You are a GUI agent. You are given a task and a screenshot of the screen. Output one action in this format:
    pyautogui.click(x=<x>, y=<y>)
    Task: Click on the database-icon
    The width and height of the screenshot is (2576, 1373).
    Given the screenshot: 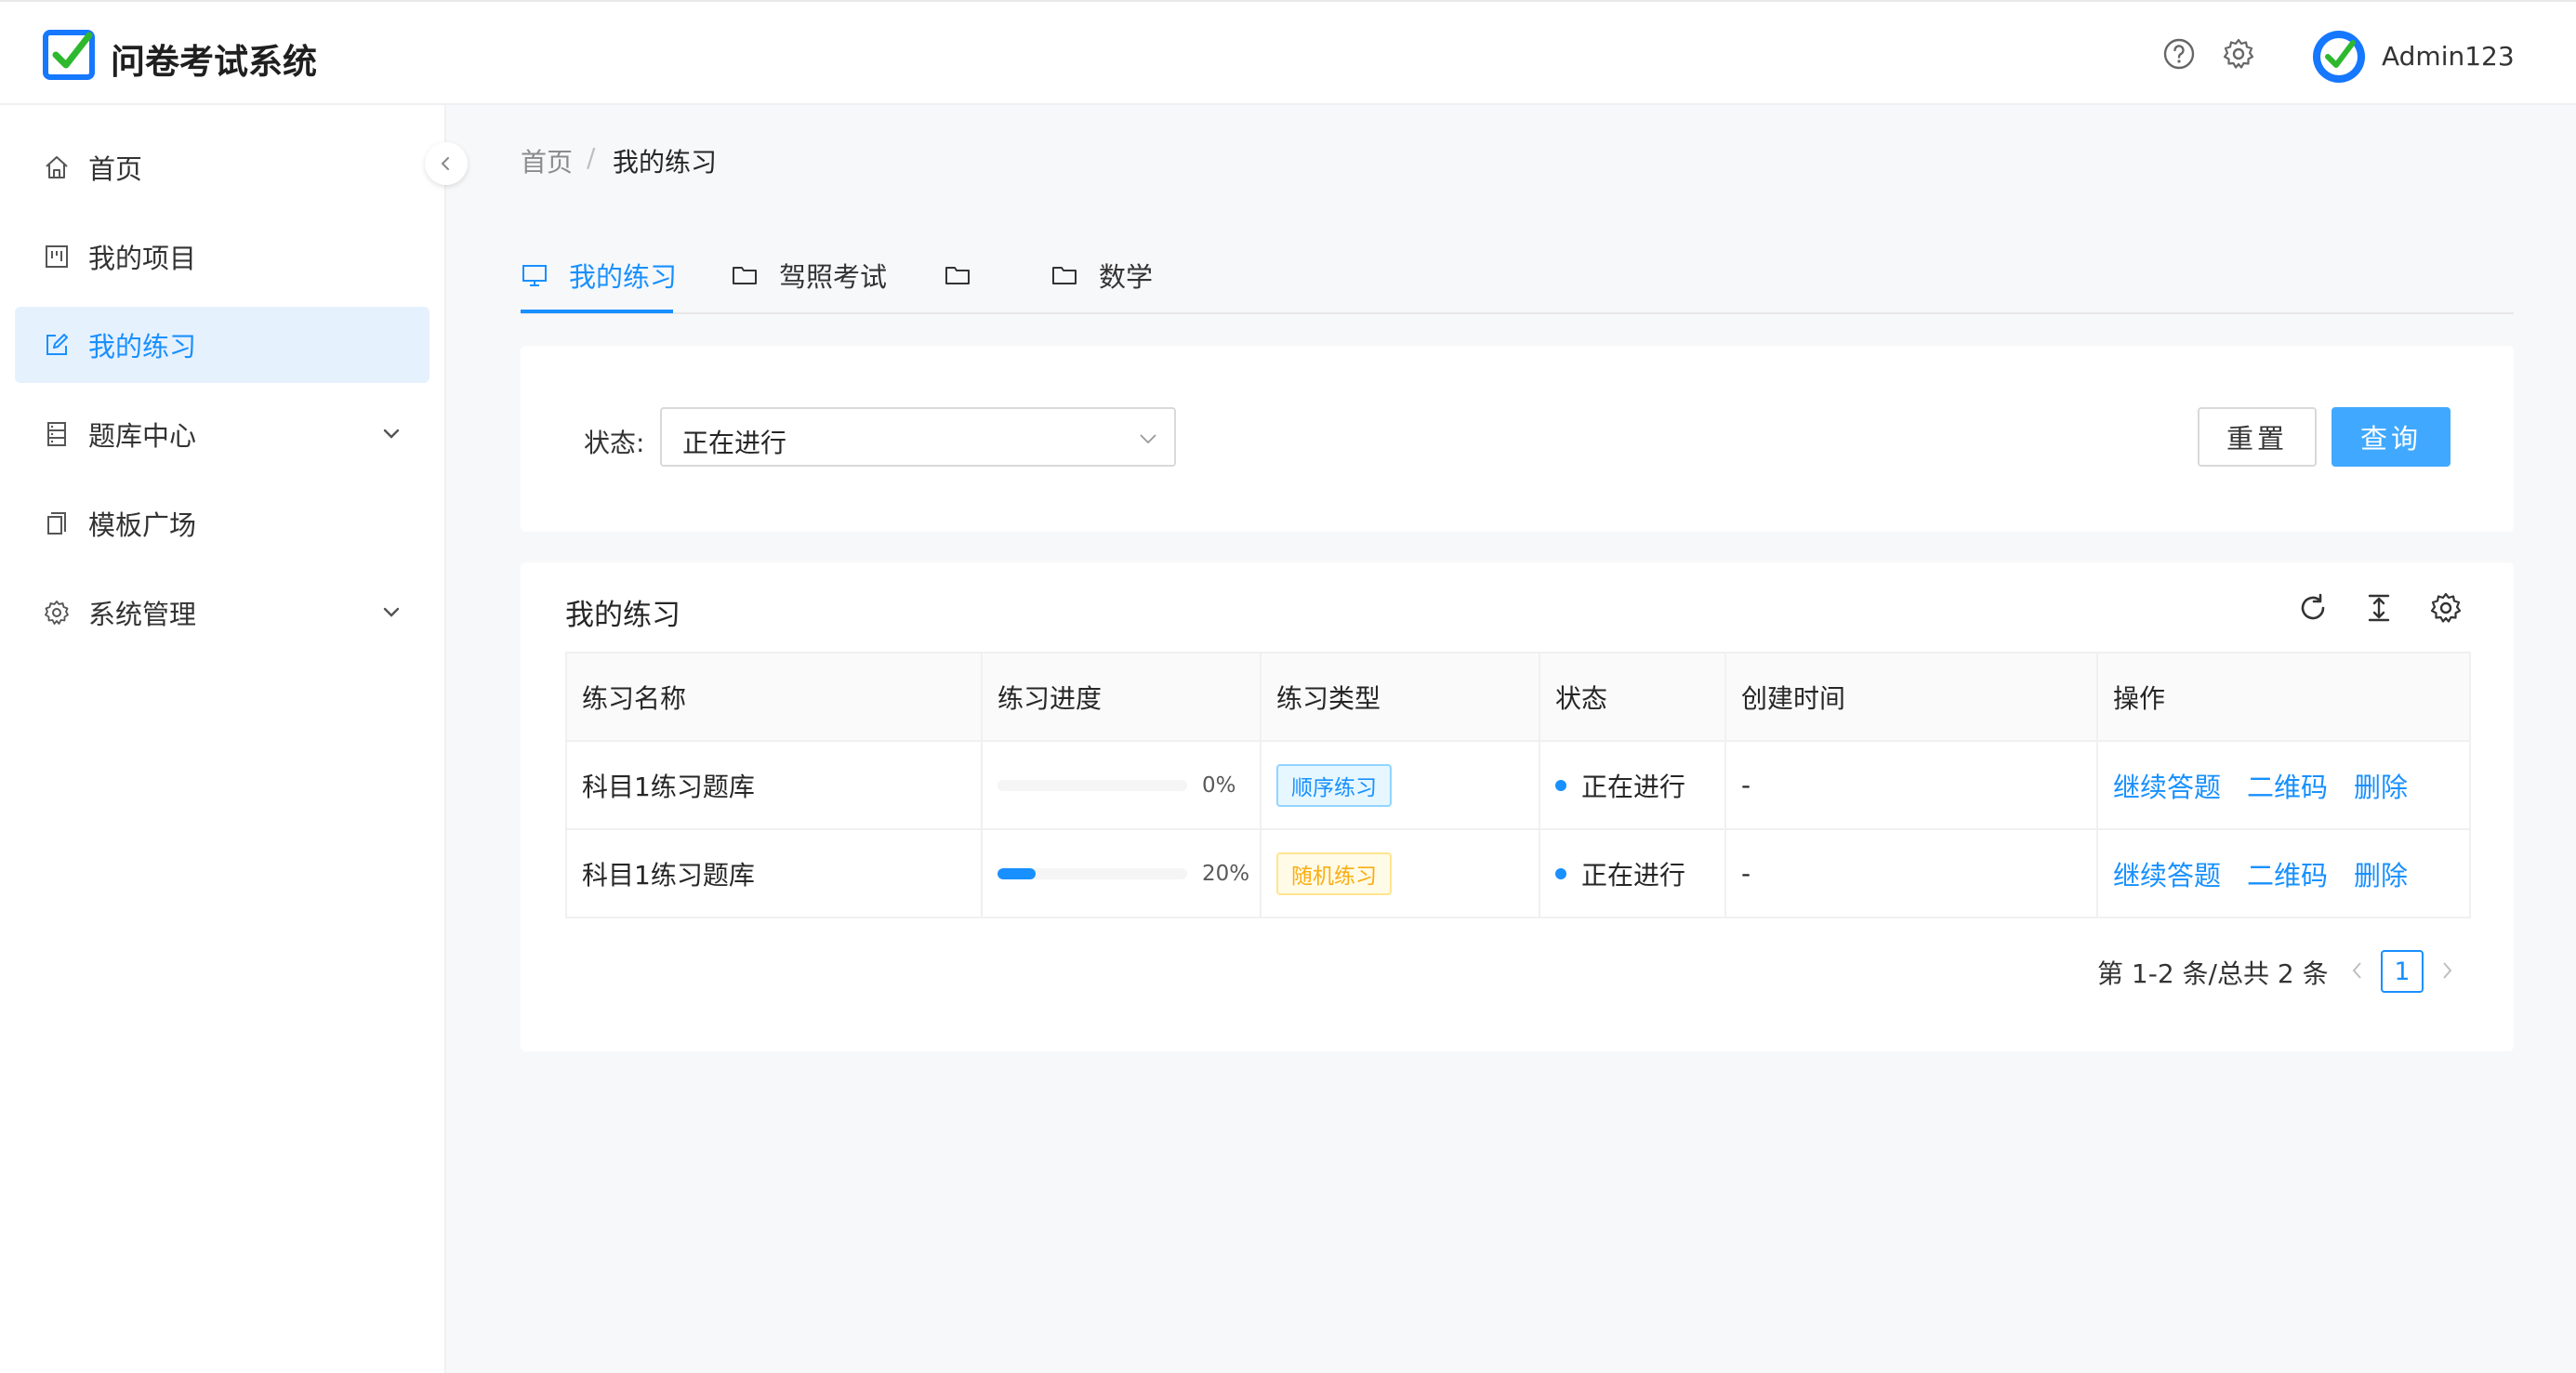 What is the action you would take?
    pyautogui.click(x=56, y=434)
    